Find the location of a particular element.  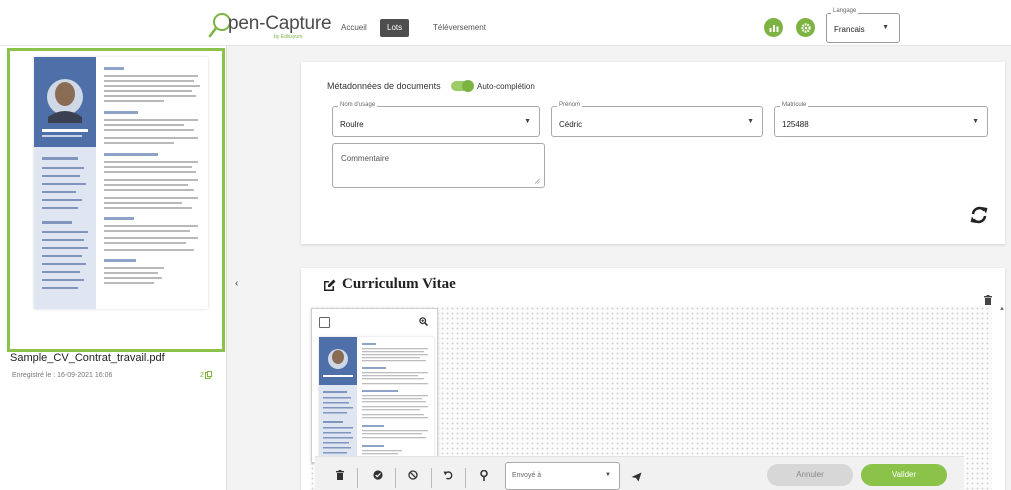

document-thumbnail is located at coordinates (121, 183).